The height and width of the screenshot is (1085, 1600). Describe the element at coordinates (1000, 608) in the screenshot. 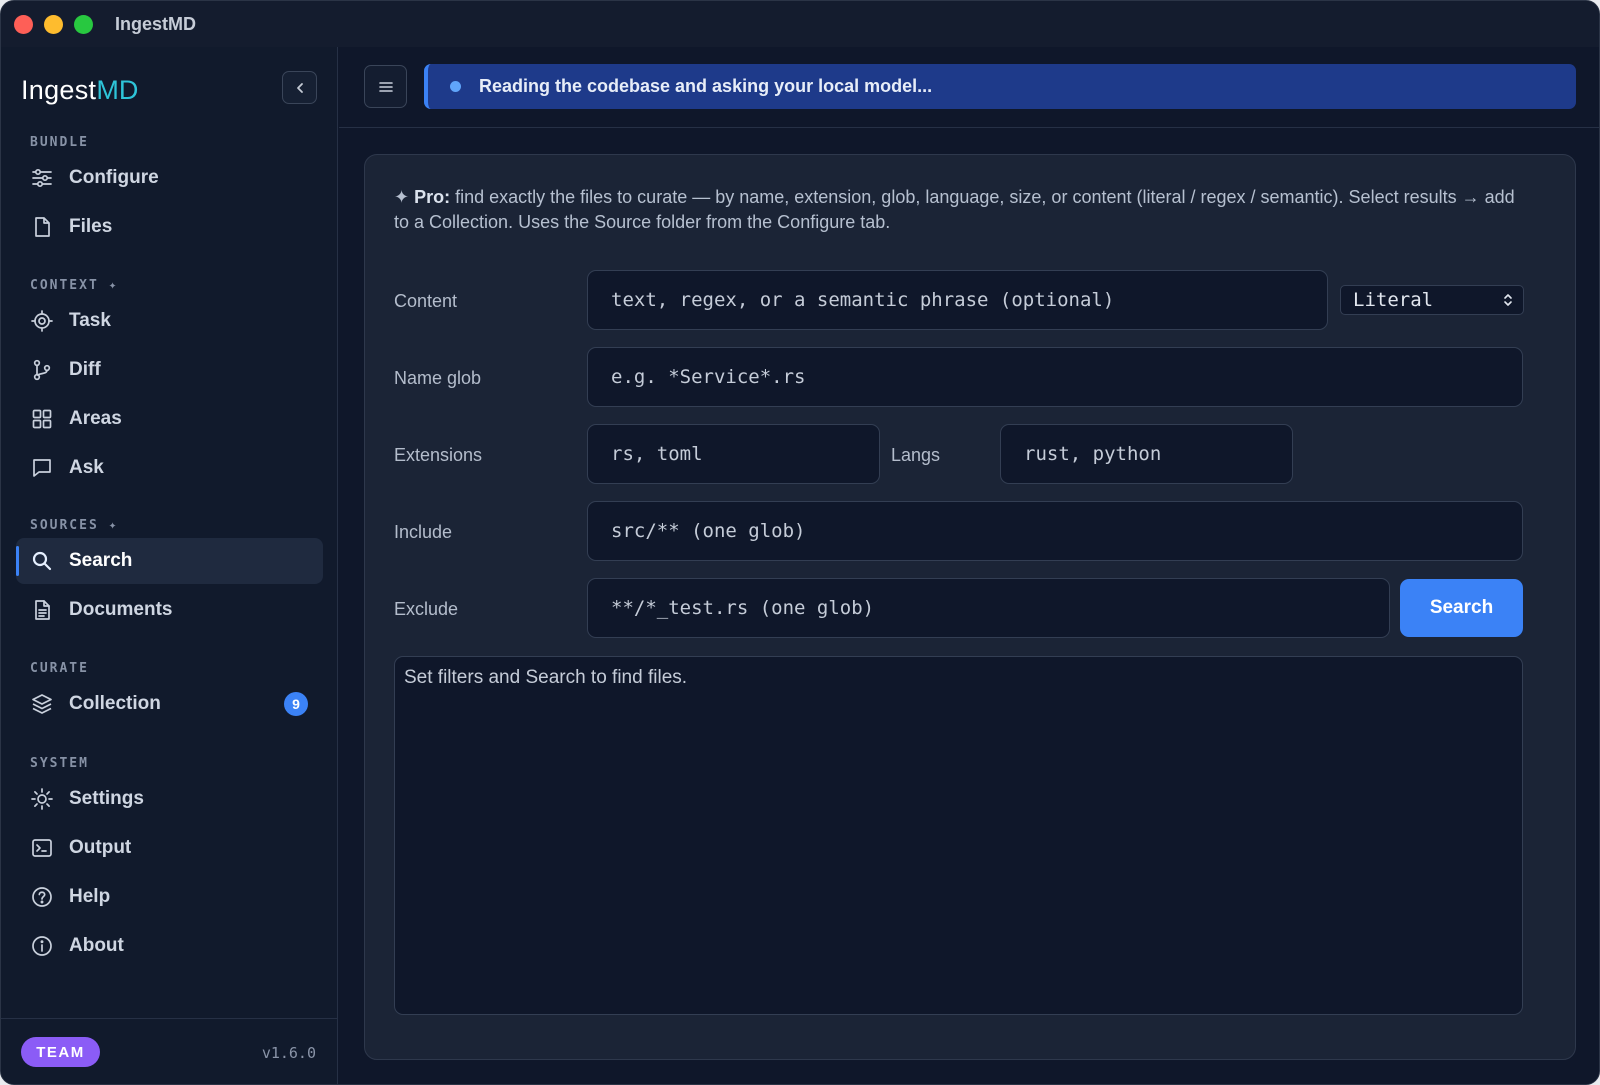

I see `exclude-input` at that location.